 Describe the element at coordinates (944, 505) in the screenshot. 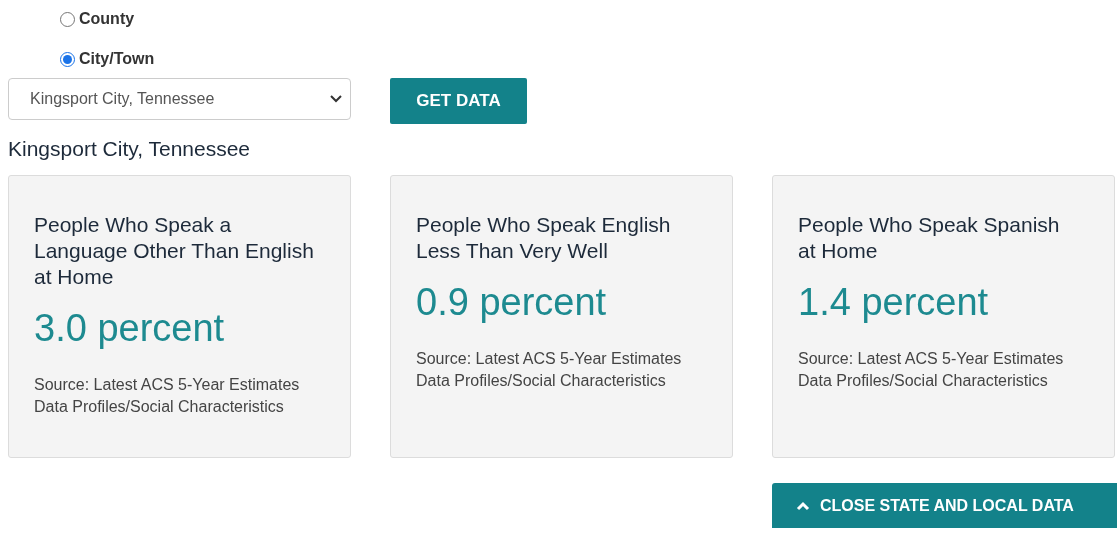

I see `close-data-button: CLOSE STATE AND LOCAL DATA` at that location.